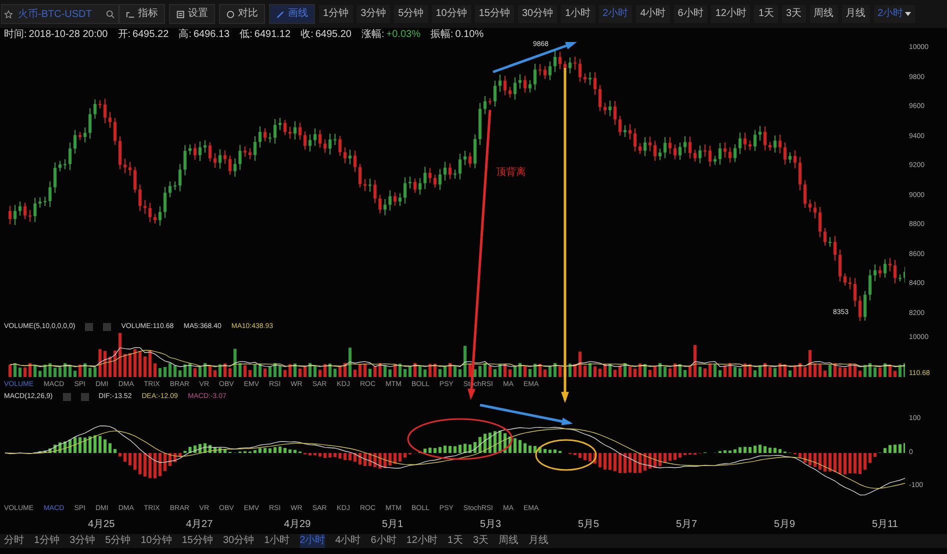 This screenshot has height=554, width=947. Describe the element at coordinates (280, 14) in the screenshot. I see `pen-icon` at that location.